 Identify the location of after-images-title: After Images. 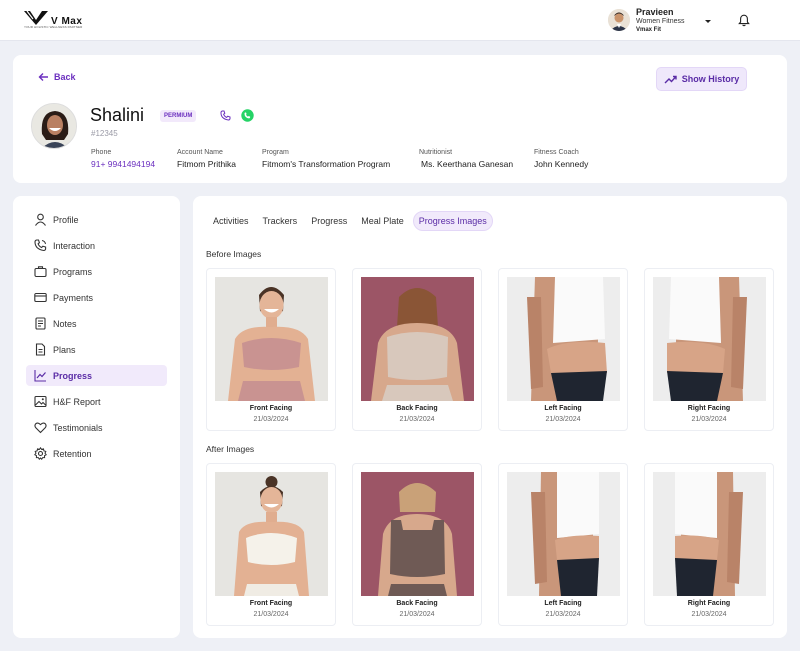
(230, 449).